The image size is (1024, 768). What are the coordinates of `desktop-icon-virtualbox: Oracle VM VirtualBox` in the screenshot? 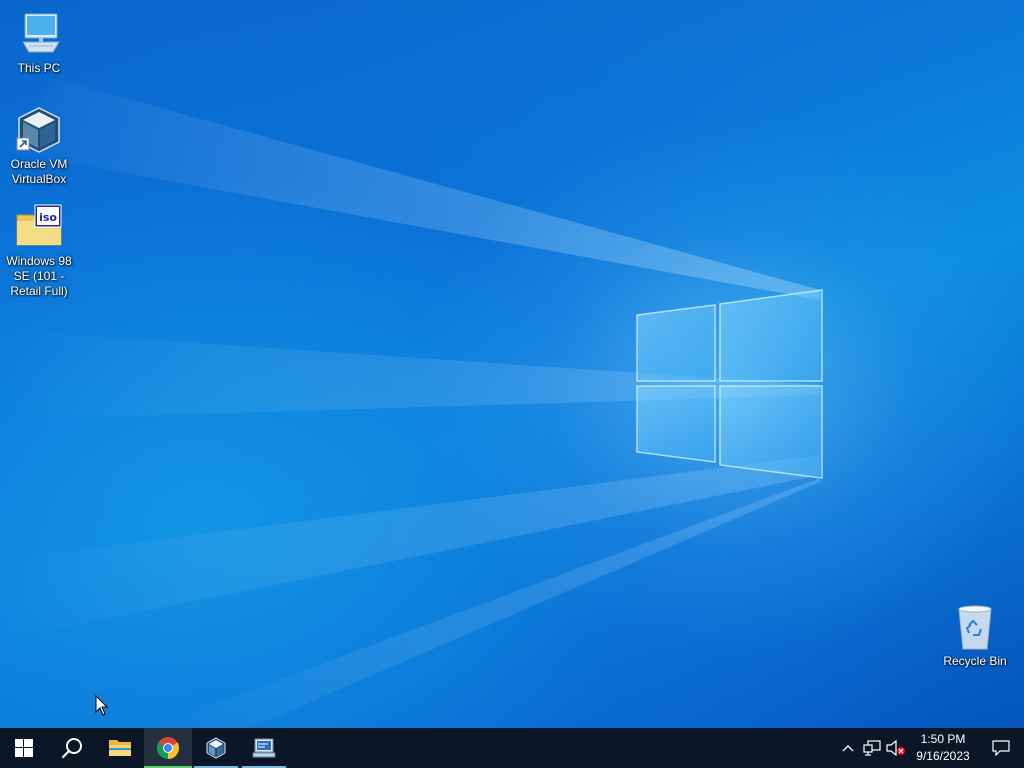 It's located at (39, 146).